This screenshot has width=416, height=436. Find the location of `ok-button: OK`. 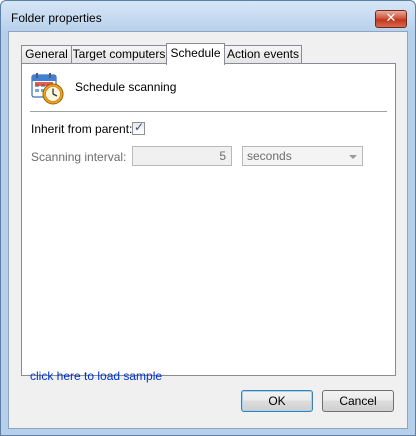

ok-button: OK is located at coordinates (277, 401).